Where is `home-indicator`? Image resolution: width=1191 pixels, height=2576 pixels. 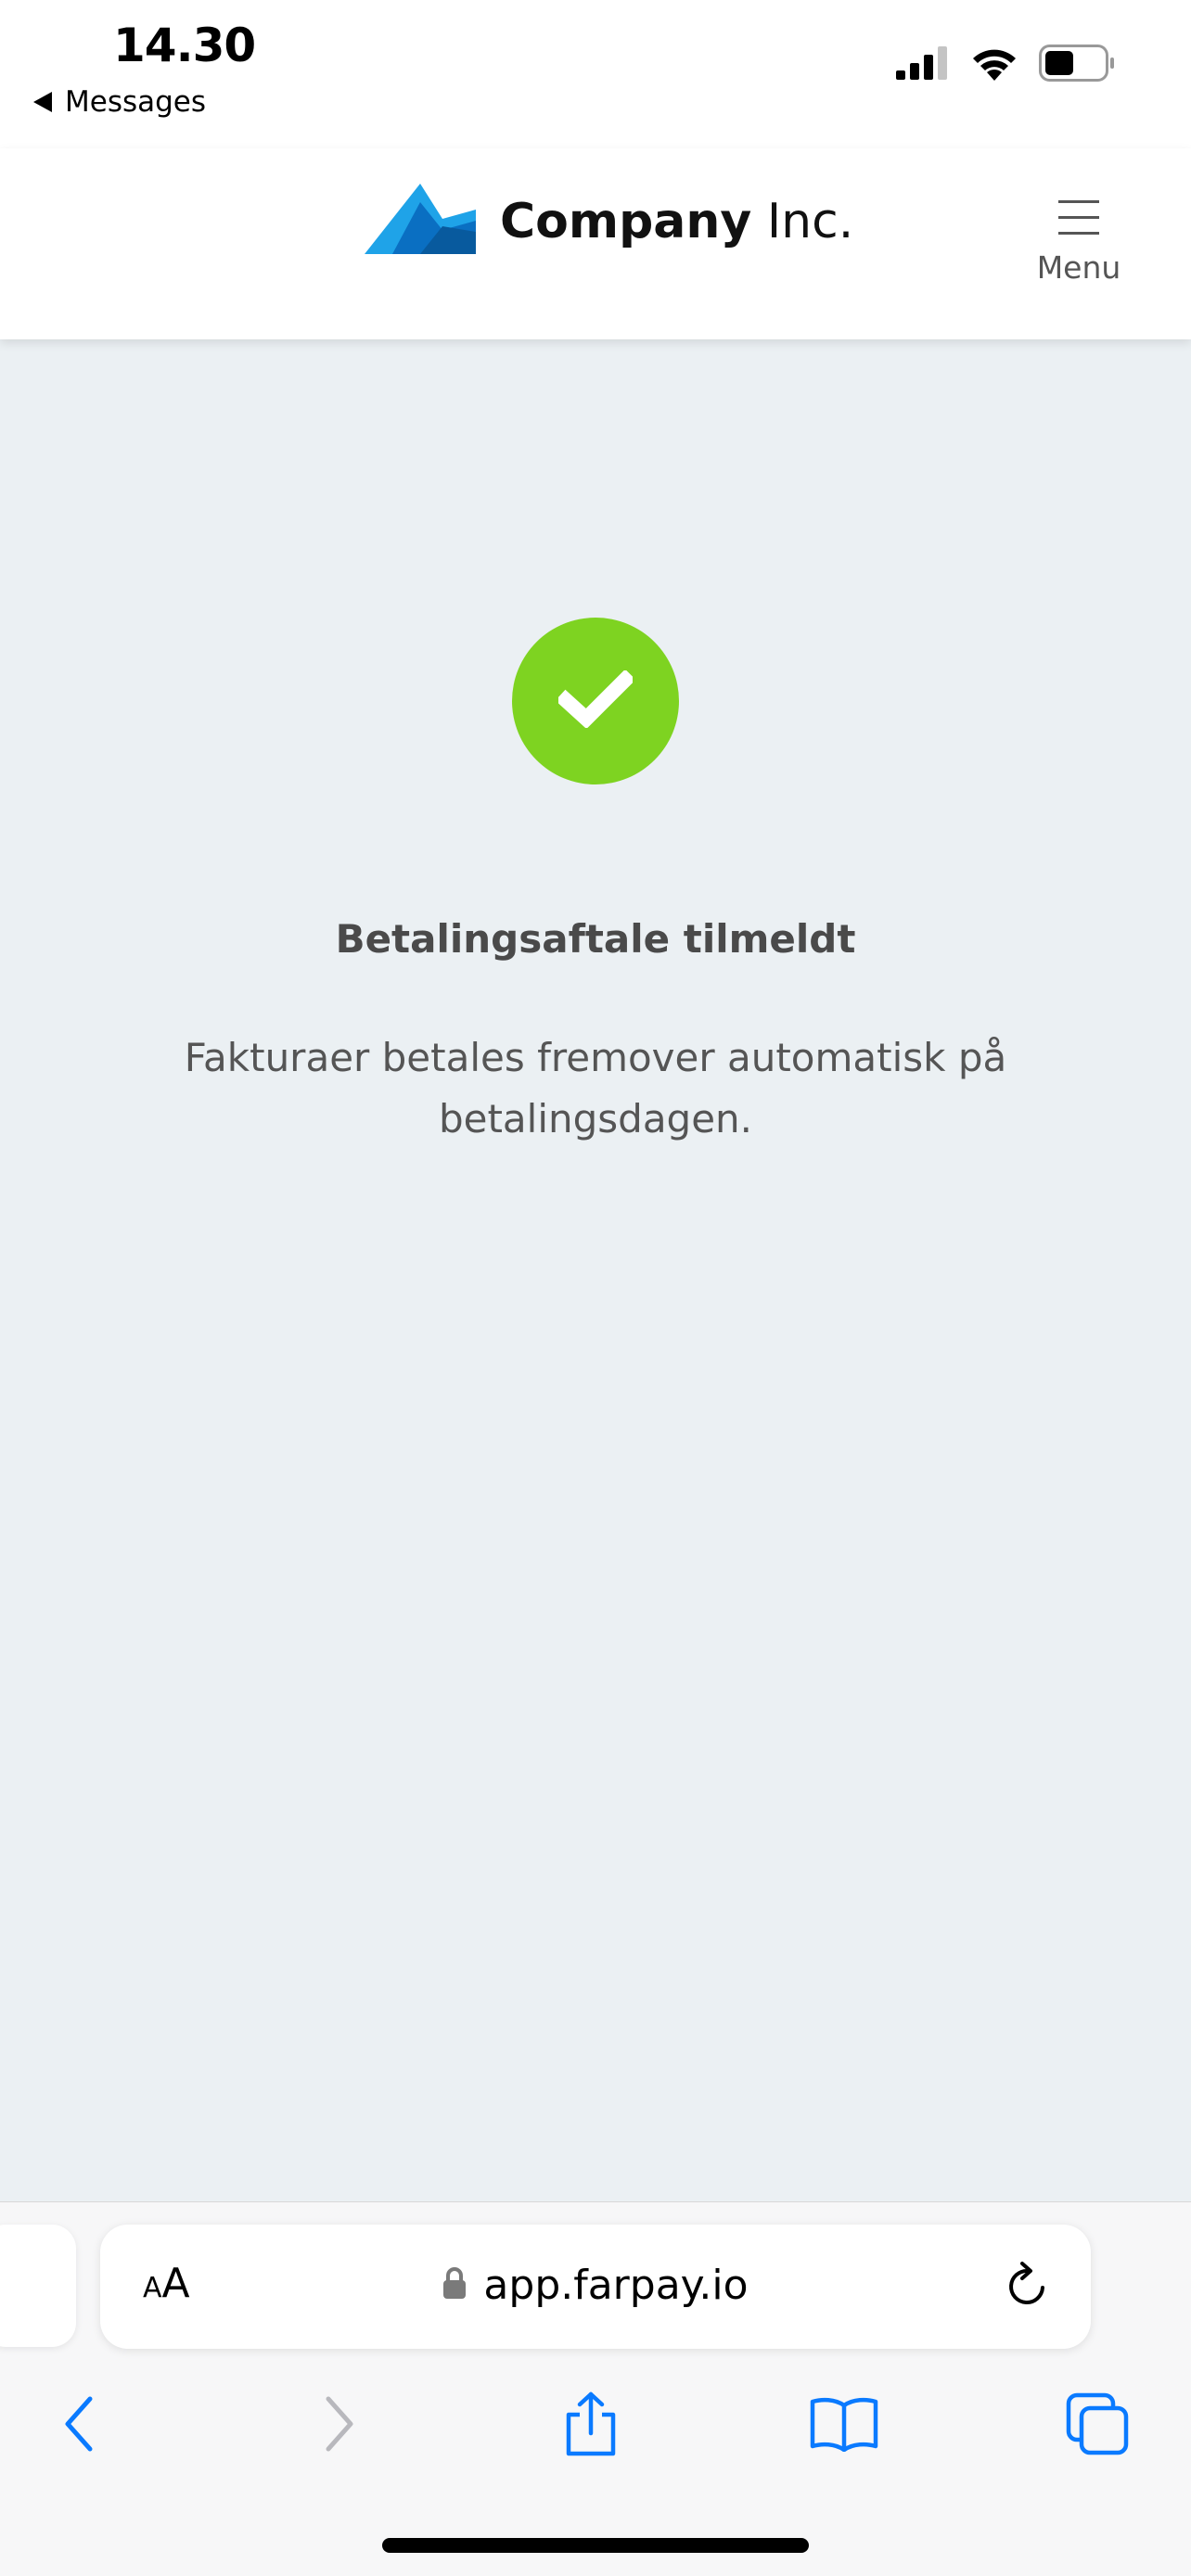 home-indicator is located at coordinates (595, 2545).